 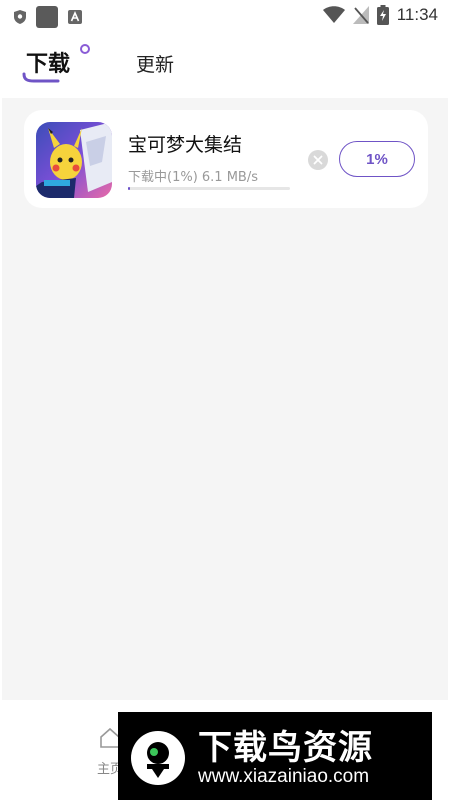 I want to click on status-bar-system: 11:34, so click(x=380, y=15).